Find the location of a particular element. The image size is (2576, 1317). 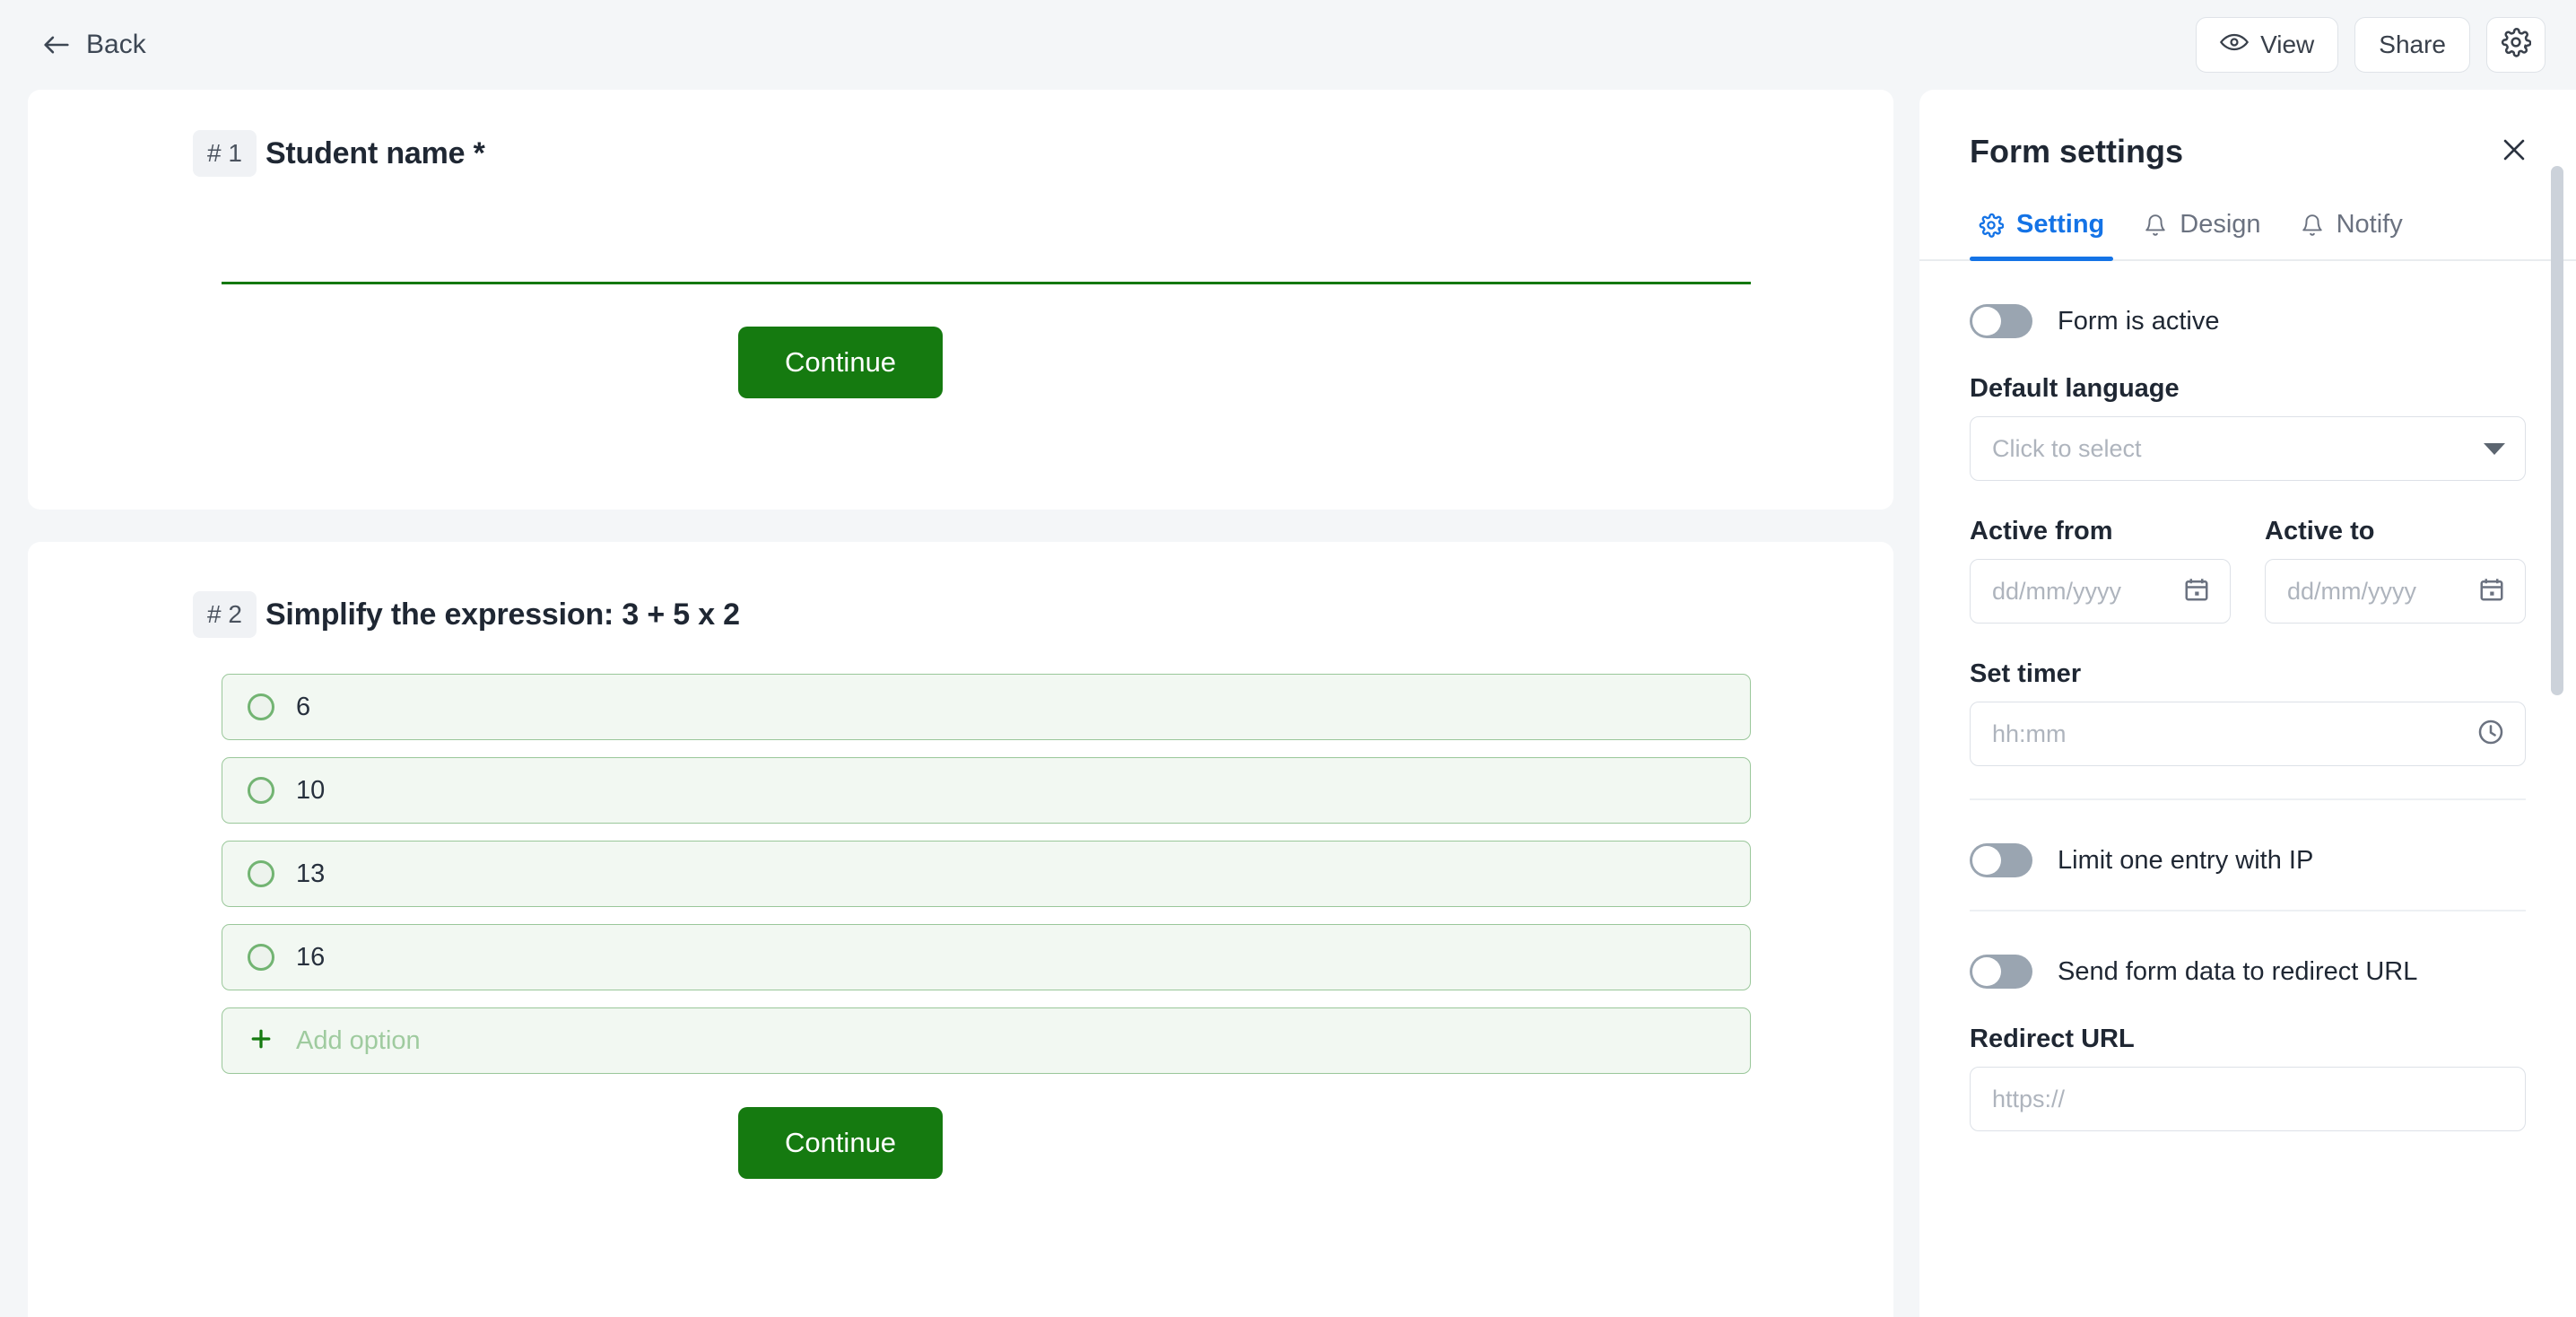

question-header: # 2 Simplify the expression: 3 + 5 x 2 is located at coordinates (960, 614).